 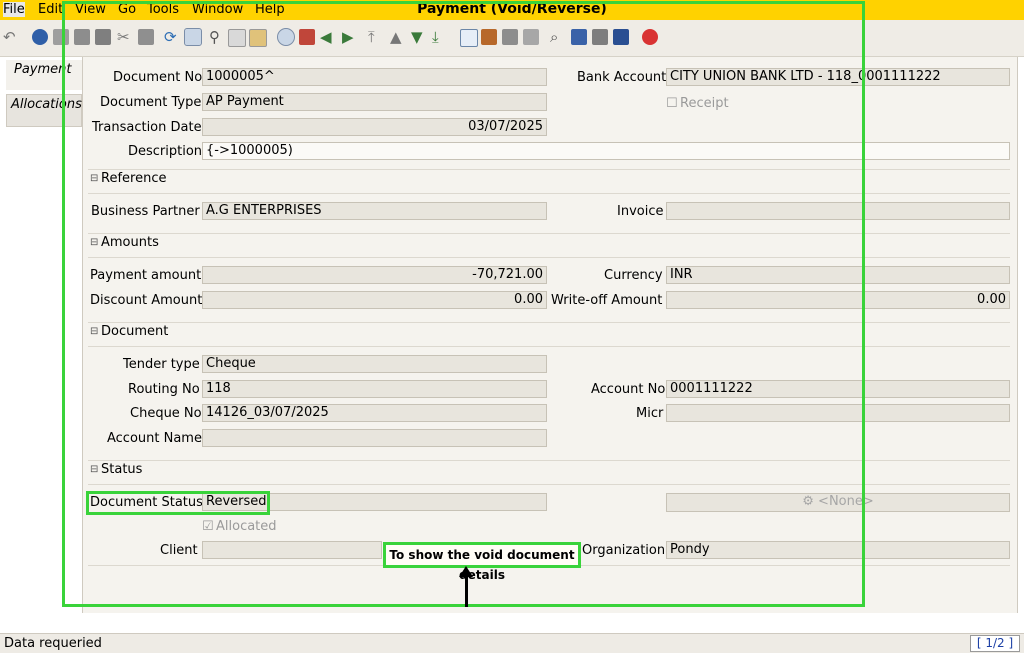 I want to click on menu-file: File, so click(x=14, y=9).